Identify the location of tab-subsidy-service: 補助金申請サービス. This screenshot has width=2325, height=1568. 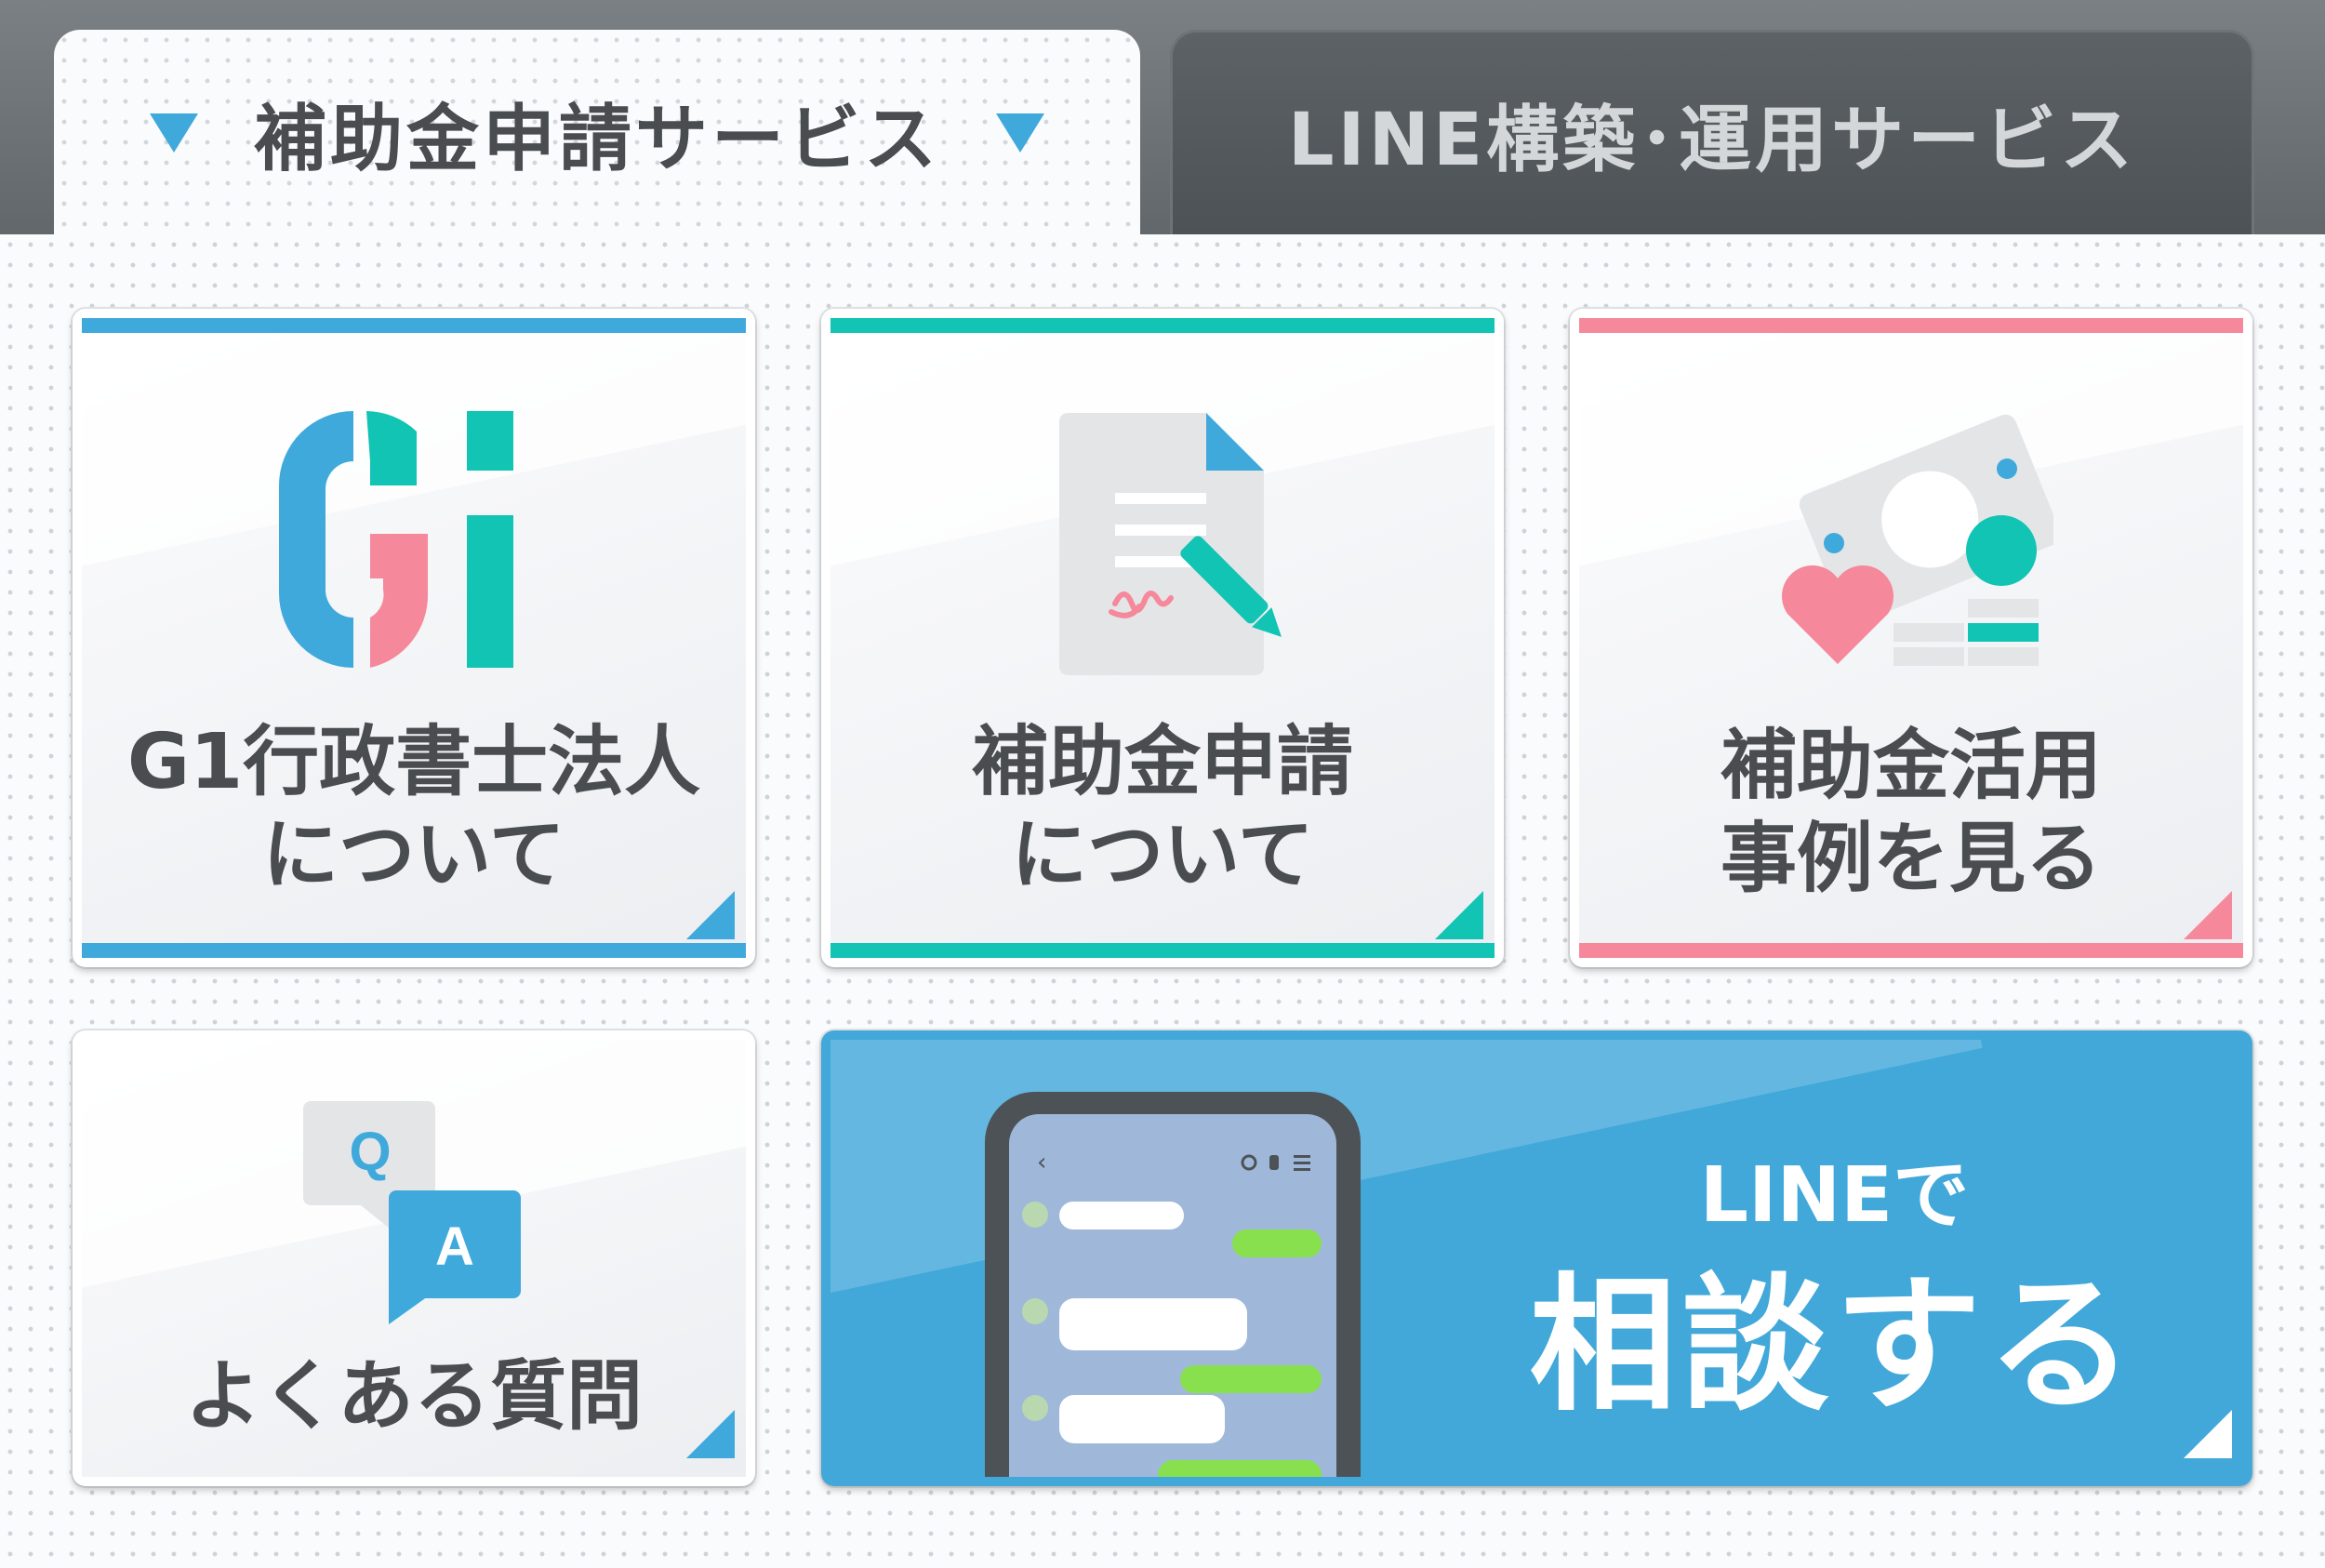
(597, 133).